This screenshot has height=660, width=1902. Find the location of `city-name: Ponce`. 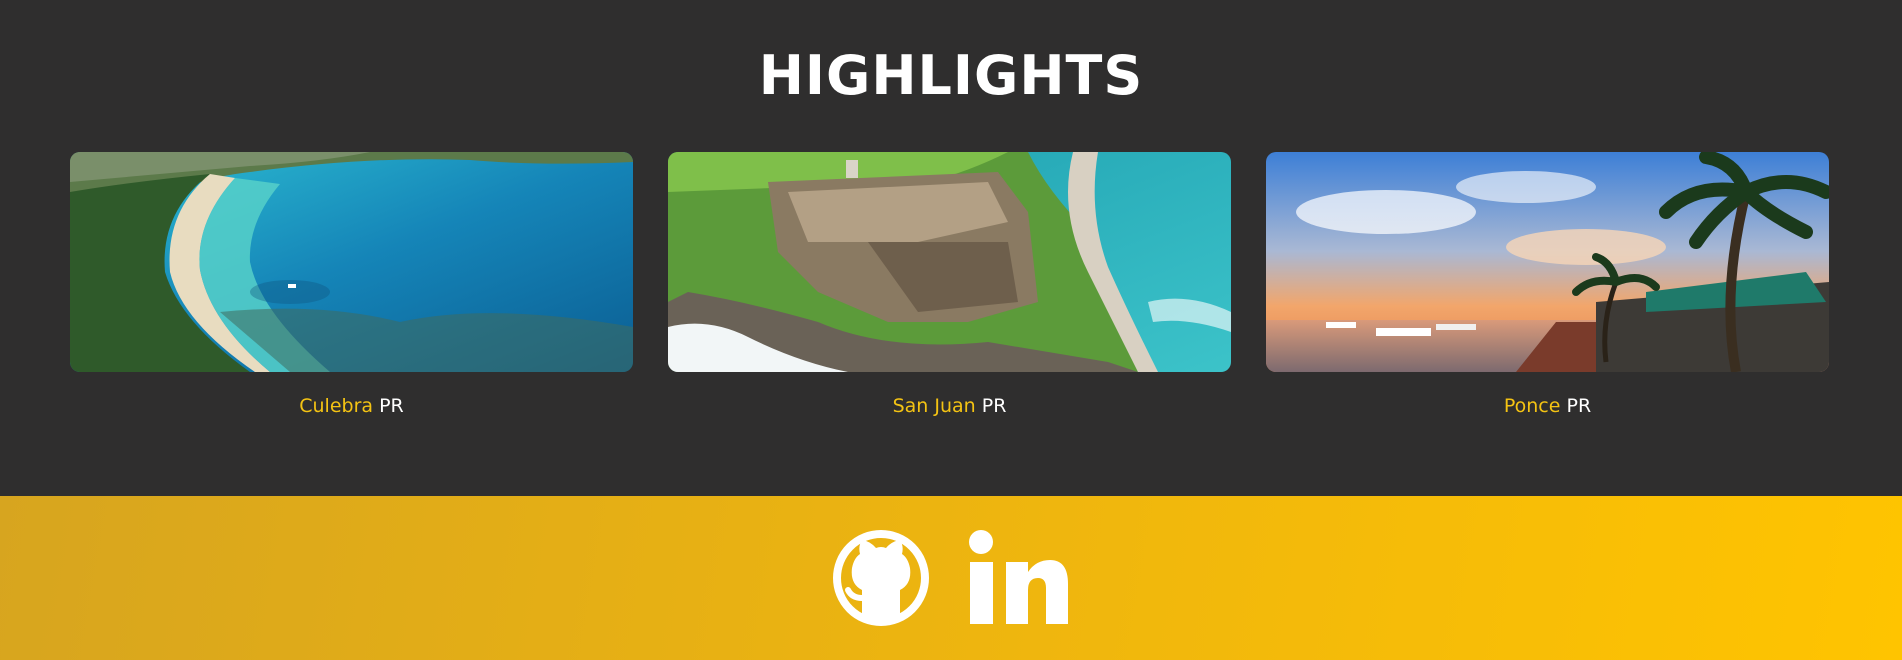

city-name: Ponce is located at coordinates (1532, 406).